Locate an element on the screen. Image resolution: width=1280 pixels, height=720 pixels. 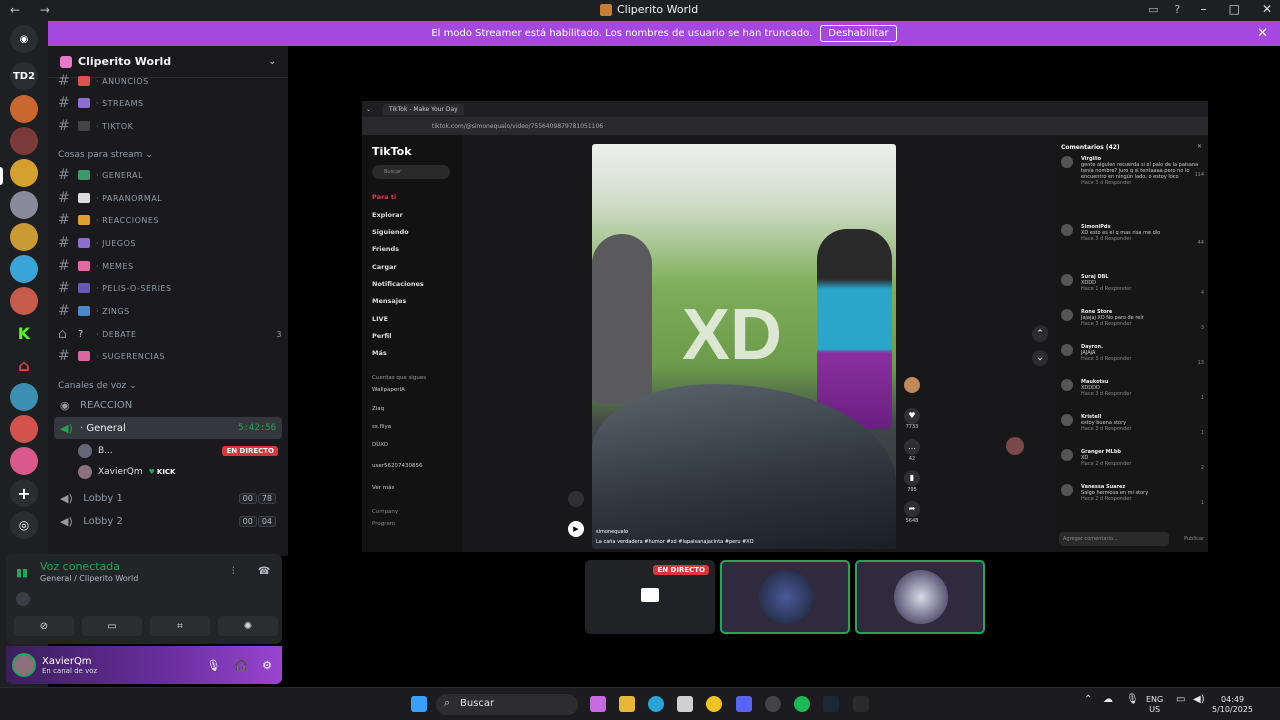
voice-channel-lobby-2: ◀) Lobby 2 00 04 is located at coordinates (168, 521).